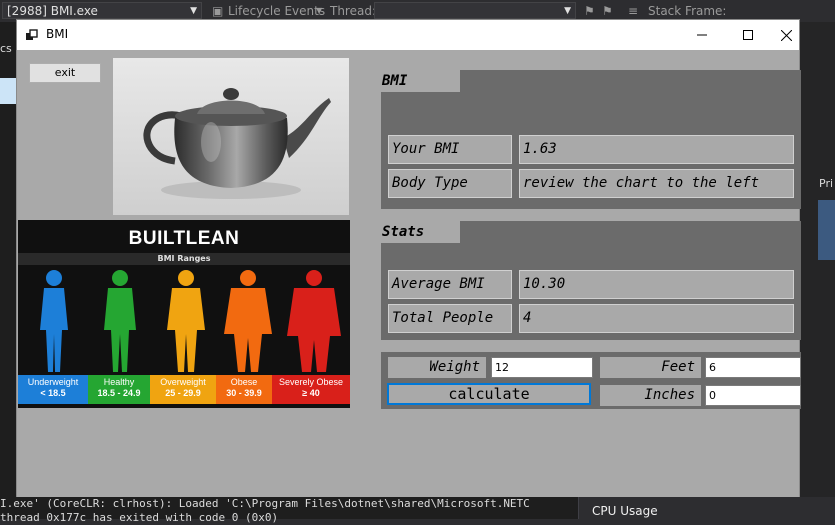 The height and width of the screenshot is (525, 835). I want to click on ide-left-panel: cs, so click(8, 259).